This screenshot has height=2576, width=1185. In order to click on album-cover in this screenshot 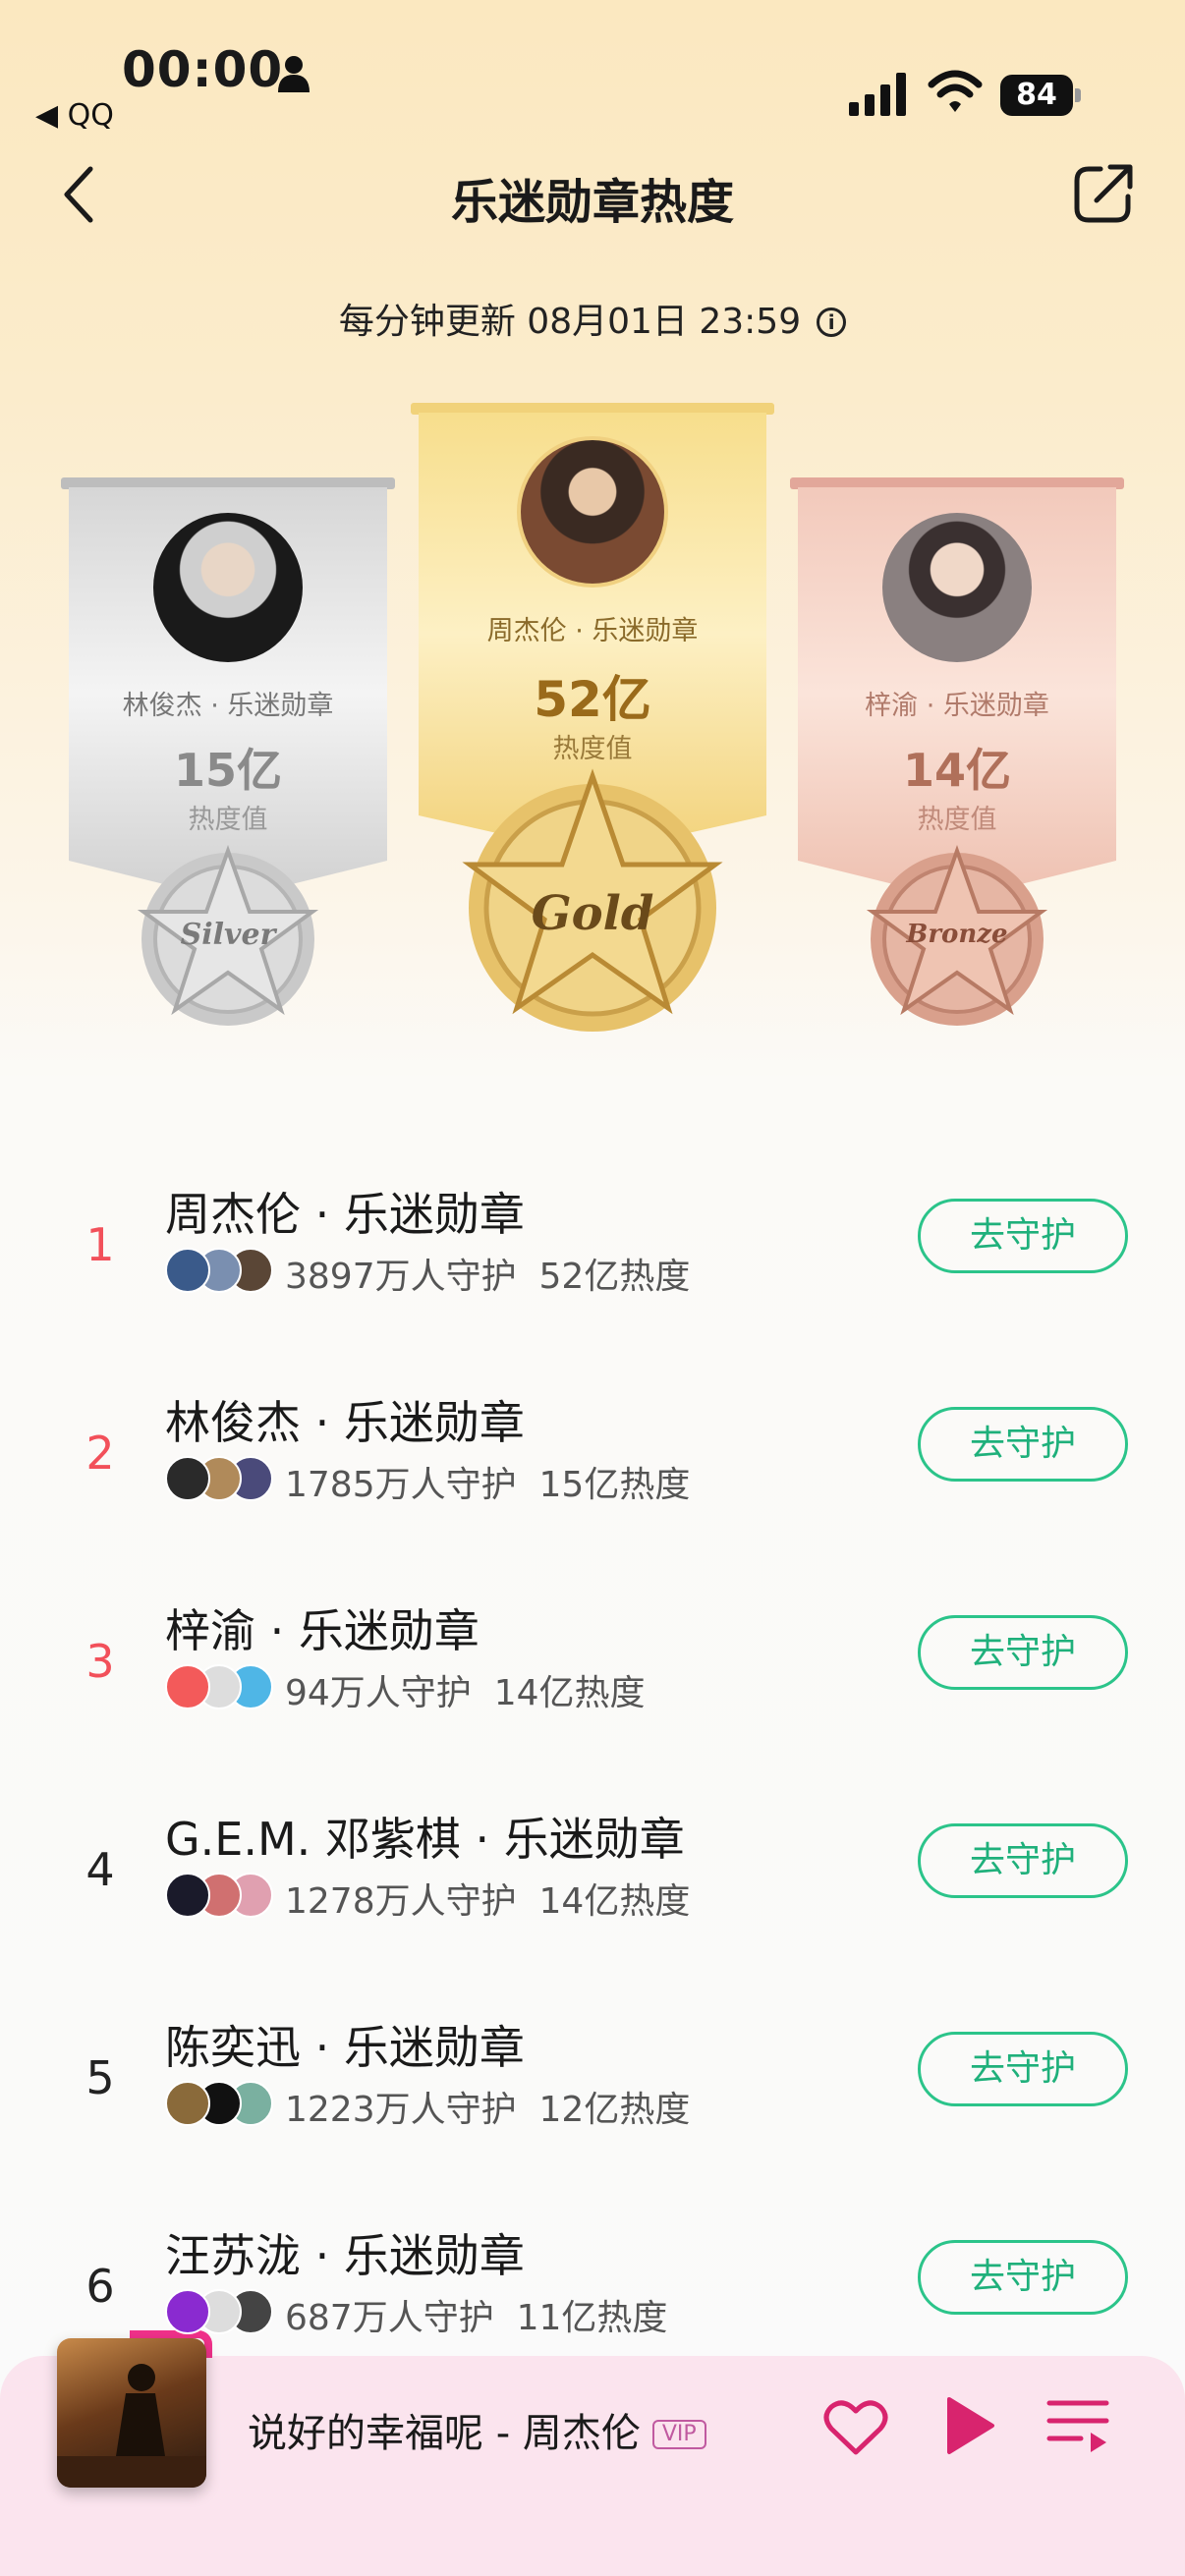, I will do `click(132, 2413)`.